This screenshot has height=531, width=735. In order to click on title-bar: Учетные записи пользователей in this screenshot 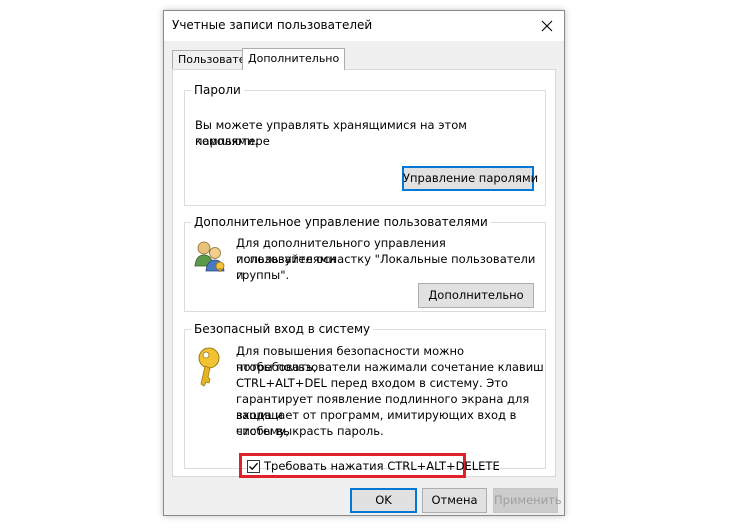, I will do `click(364, 26)`.